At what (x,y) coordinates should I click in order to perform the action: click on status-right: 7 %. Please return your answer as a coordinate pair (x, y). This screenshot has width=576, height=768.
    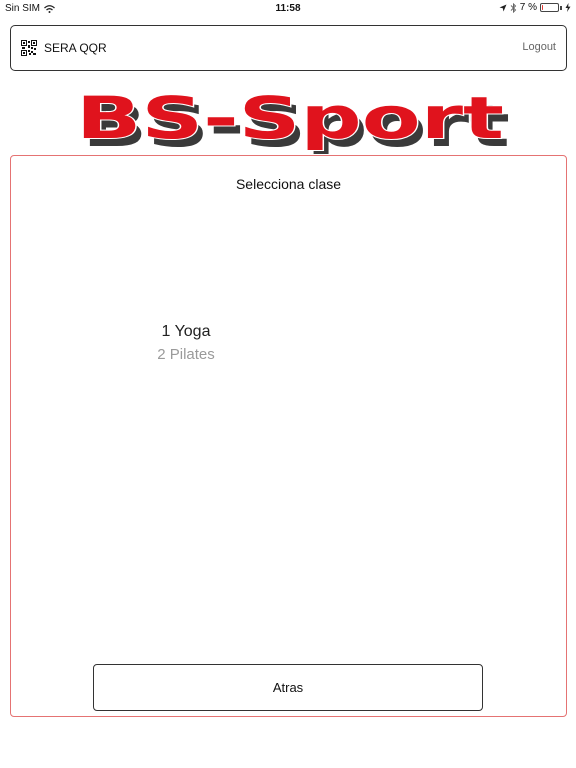
    Looking at the image, I should click on (535, 7).